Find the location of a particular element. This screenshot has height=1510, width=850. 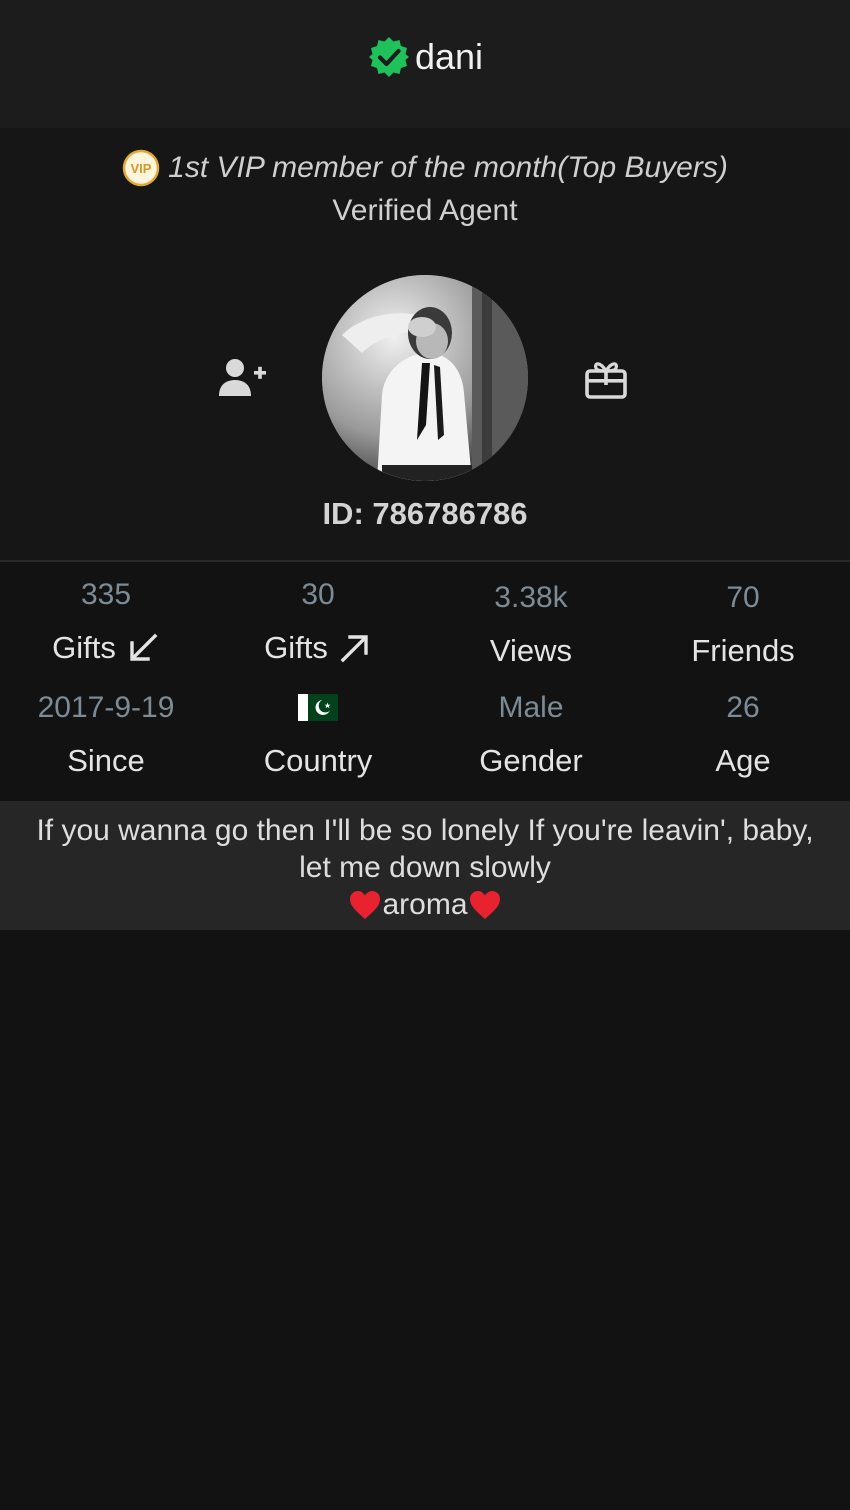

stat-value: 3.38k is located at coordinates (531, 597).